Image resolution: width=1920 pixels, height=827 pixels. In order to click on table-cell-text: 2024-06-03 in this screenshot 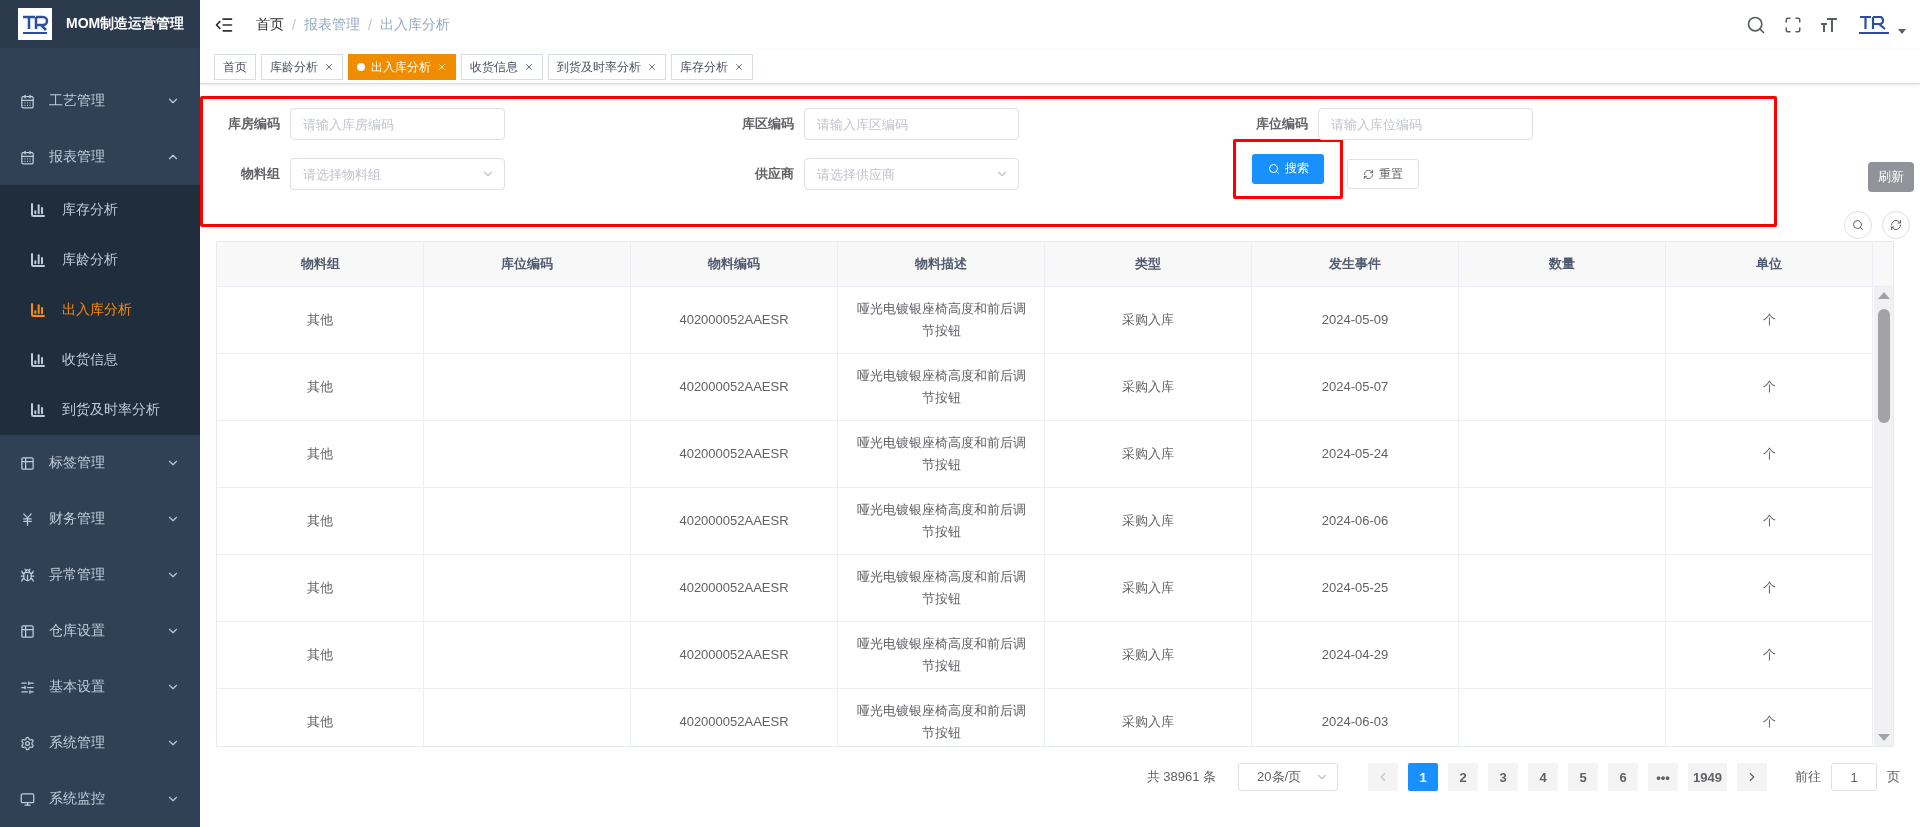, I will do `click(1355, 722)`.